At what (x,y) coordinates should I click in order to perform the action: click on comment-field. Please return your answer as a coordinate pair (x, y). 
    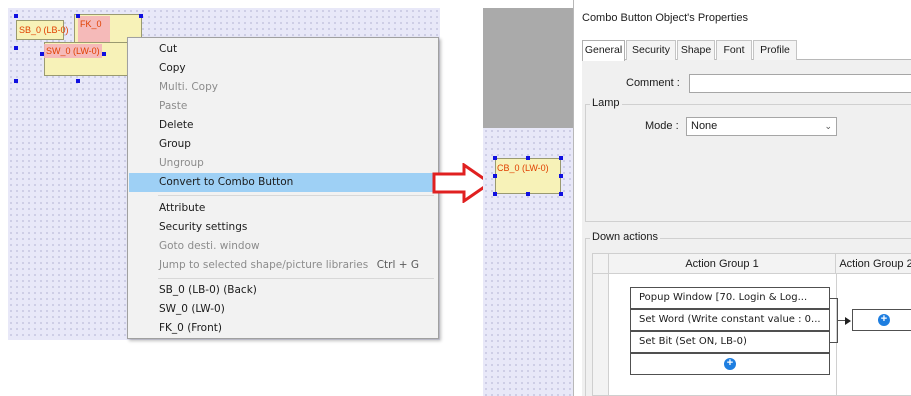
    Looking at the image, I should click on (800, 83).